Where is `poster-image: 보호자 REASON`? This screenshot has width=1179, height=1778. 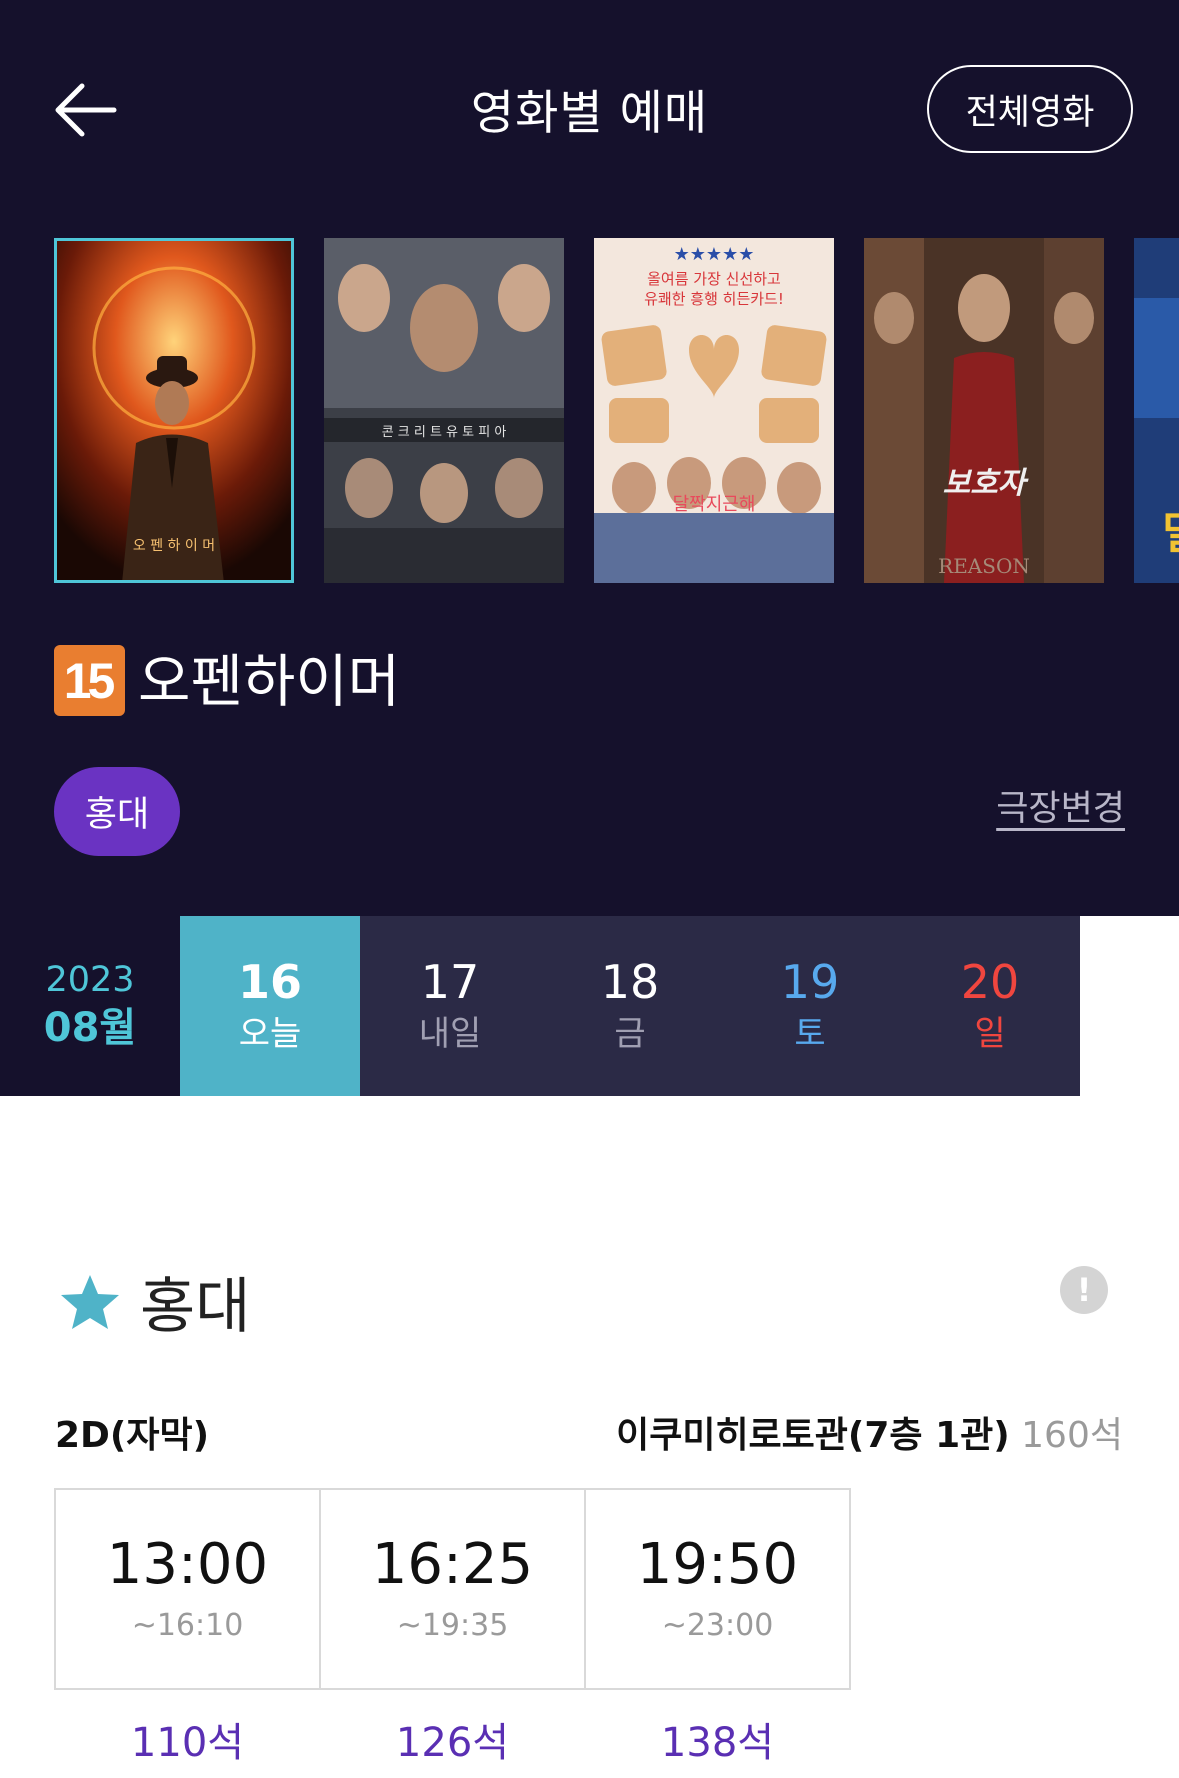 poster-image: 보호자 REASON is located at coordinates (984, 410).